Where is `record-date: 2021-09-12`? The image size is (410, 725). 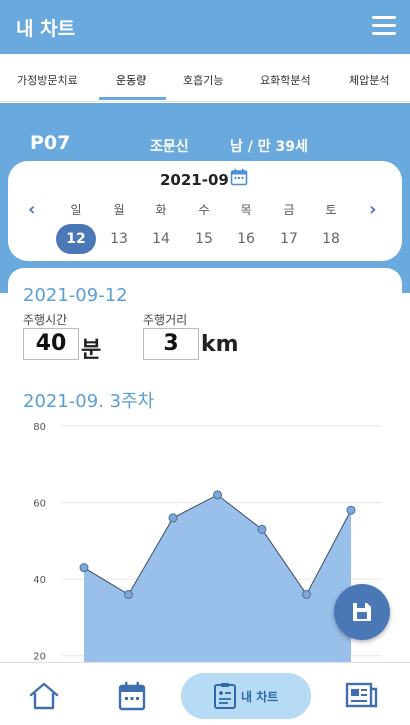 record-date: 2021-09-12 is located at coordinates (75, 295).